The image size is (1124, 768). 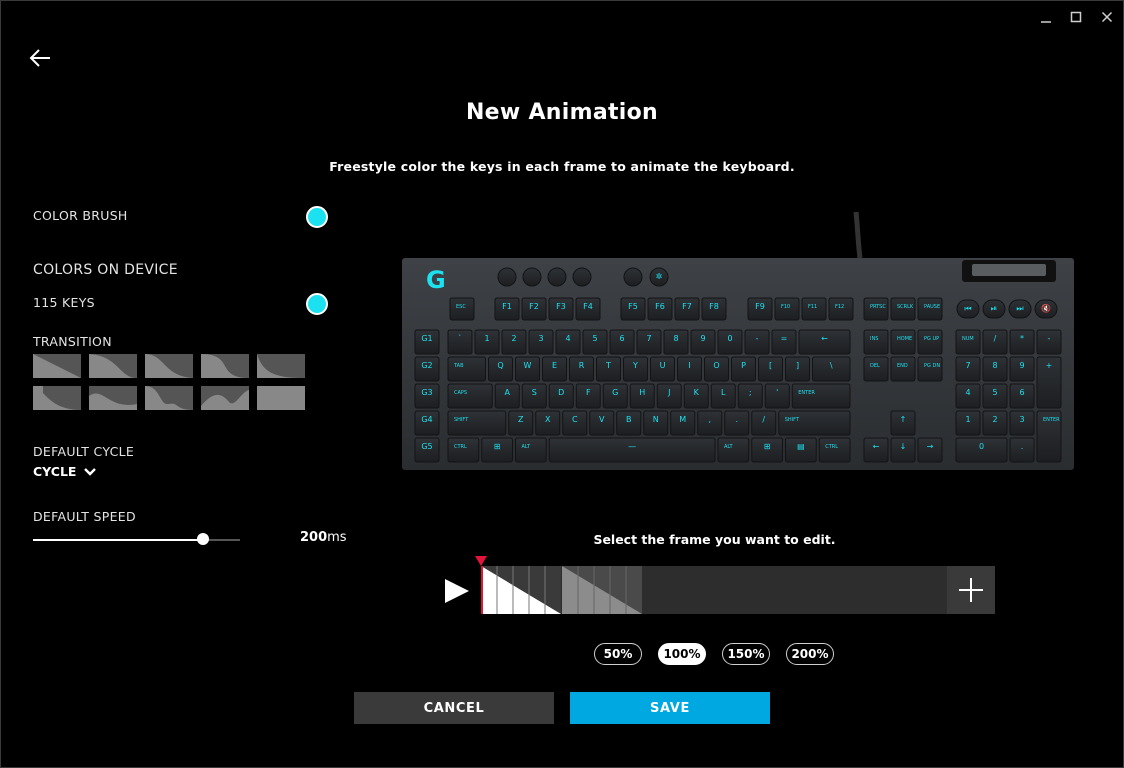 What do you see at coordinates (57, 398) in the screenshot?
I see `transition-option-fill` at bounding box center [57, 398].